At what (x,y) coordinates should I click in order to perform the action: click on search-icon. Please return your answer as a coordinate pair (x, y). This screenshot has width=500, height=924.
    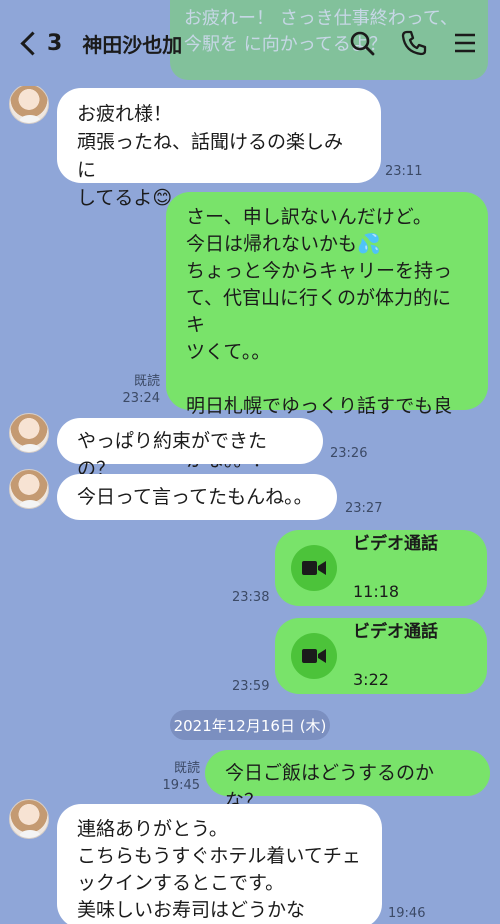
    Looking at the image, I should click on (362, 43).